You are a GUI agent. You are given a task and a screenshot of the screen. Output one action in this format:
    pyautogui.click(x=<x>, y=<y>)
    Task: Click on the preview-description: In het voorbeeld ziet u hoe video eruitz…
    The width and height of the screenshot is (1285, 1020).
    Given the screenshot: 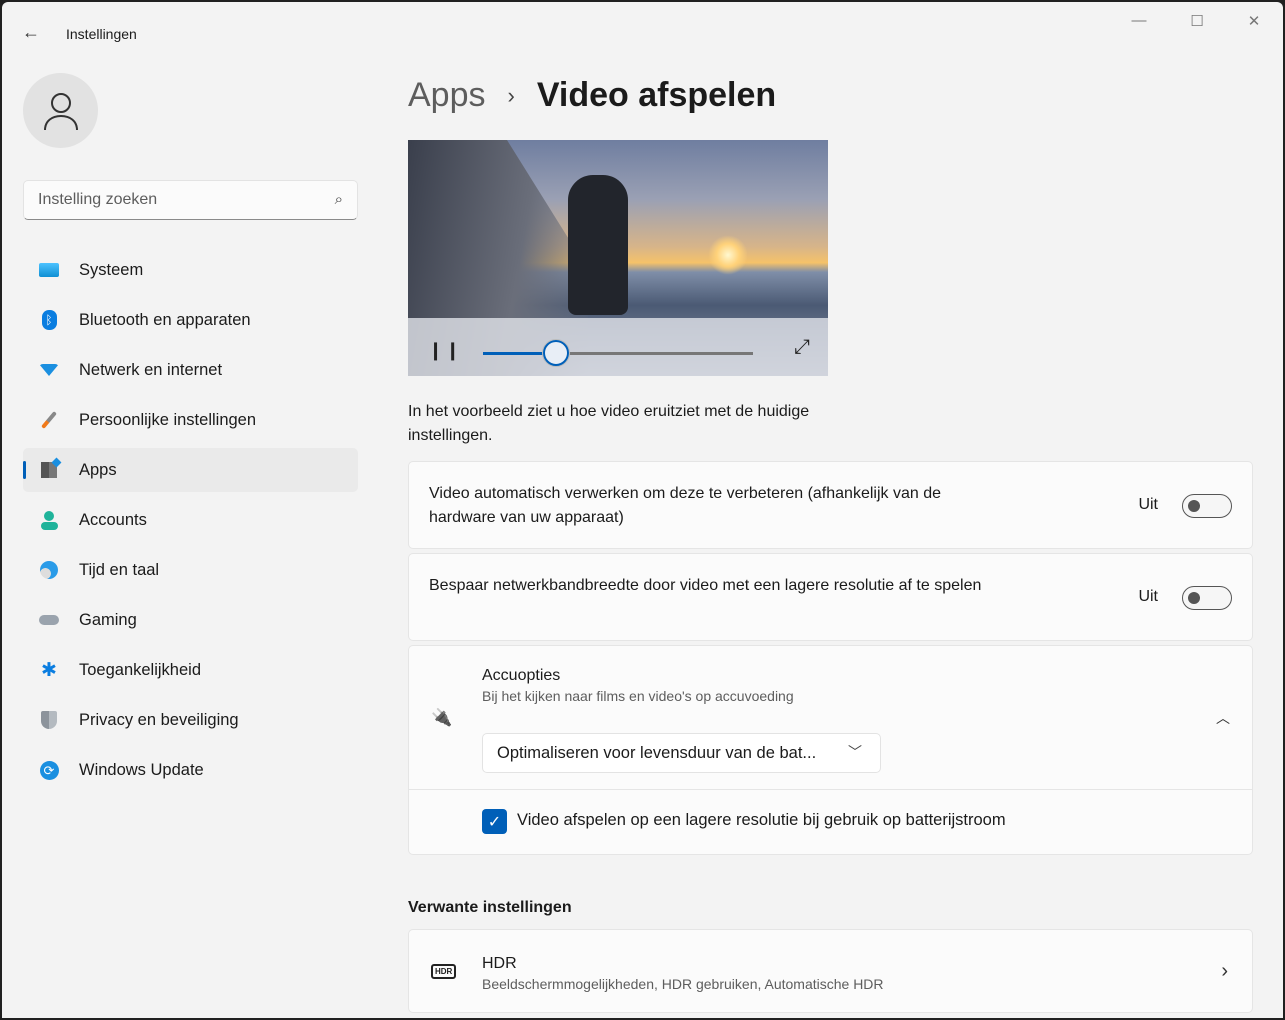 What is the action you would take?
    pyautogui.click(x=609, y=423)
    